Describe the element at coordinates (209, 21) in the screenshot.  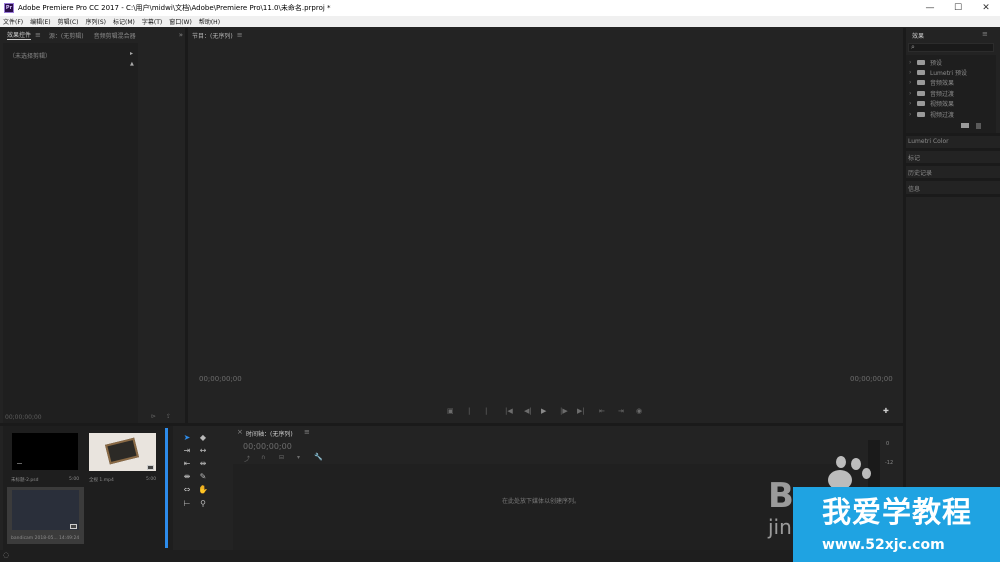
I see `menu-help: 帮助(H)` at that location.